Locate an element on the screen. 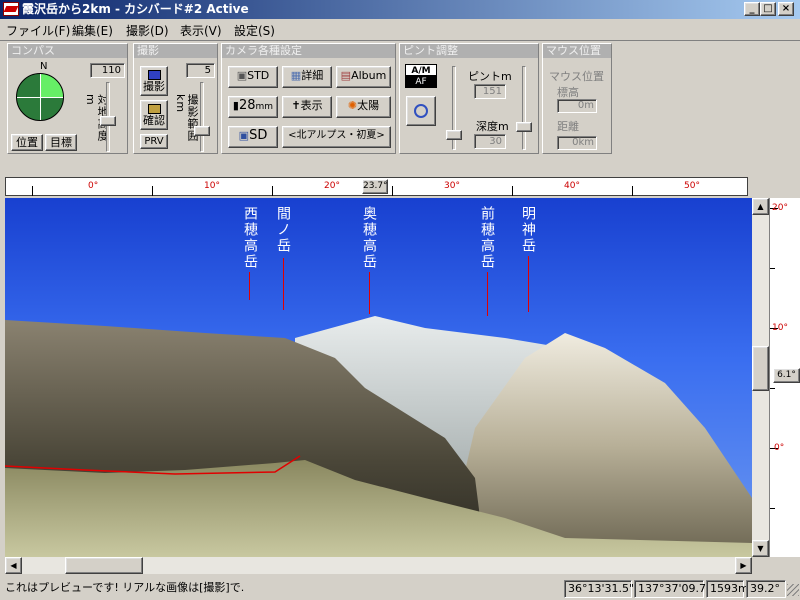 The height and width of the screenshot is (600, 800). peak-label: 間ノ岳 is located at coordinates (283, 230).